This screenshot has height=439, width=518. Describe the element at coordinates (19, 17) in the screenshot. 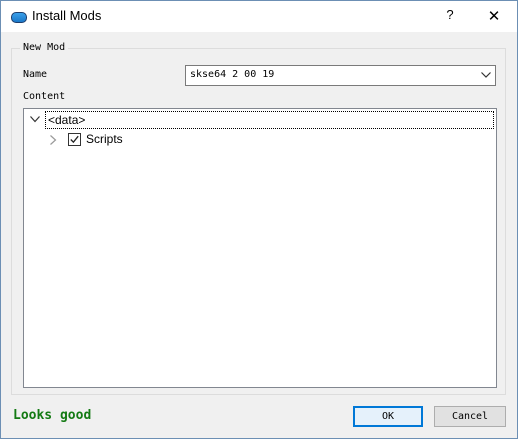

I see `app-icon` at that location.